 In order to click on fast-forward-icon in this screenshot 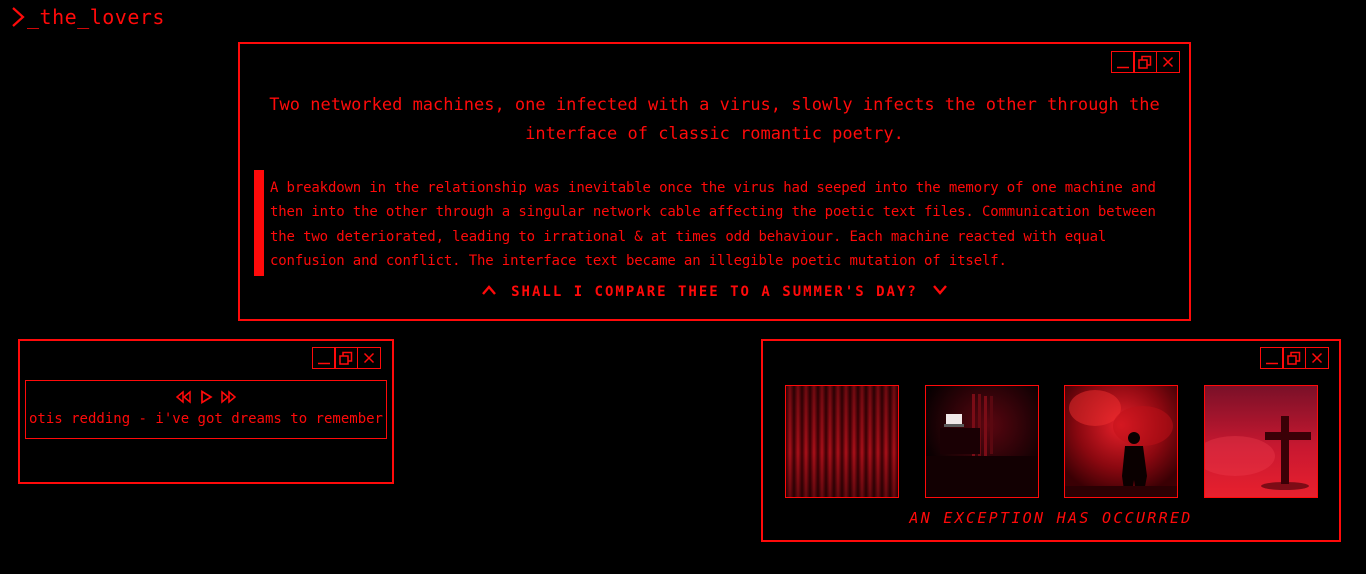, I will do `click(229, 397)`.